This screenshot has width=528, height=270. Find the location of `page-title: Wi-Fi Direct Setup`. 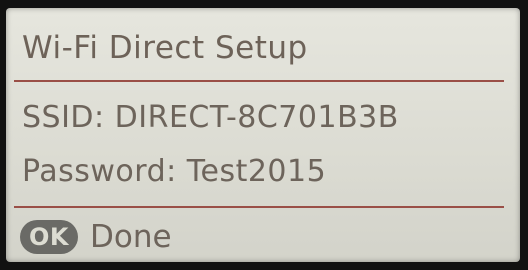

page-title: Wi-Fi Direct Setup is located at coordinates (165, 48).